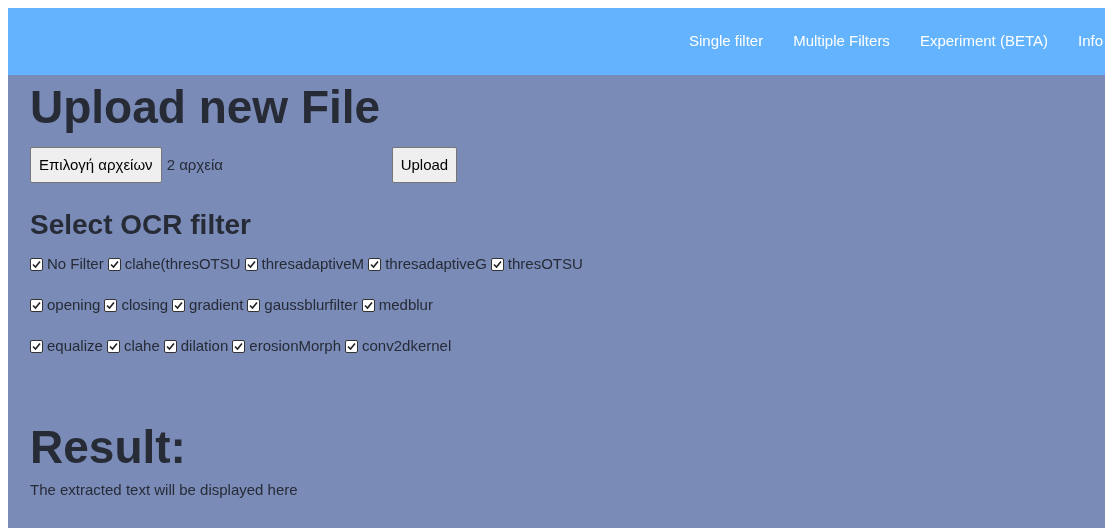 This screenshot has height=528, width=1105. What do you see at coordinates (141, 345) in the screenshot?
I see `filter-label: clahe` at bounding box center [141, 345].